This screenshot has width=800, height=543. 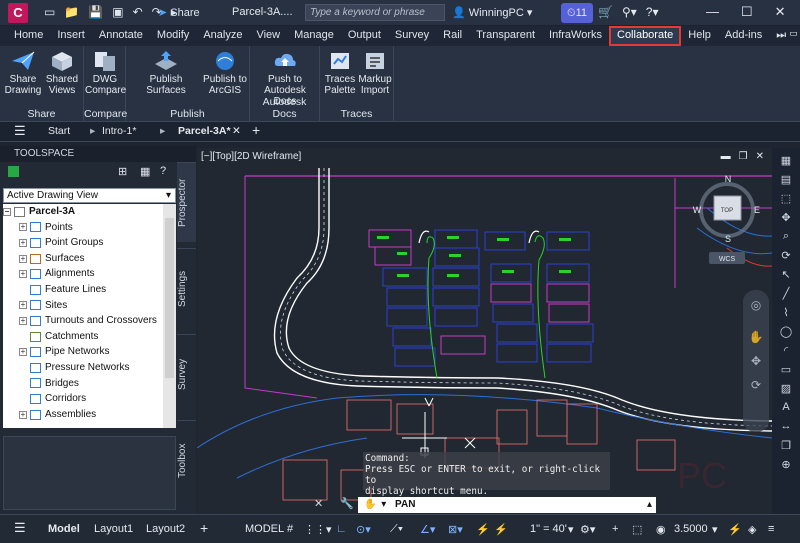 What do you see at coordinates (117, 12) in the screenshot?
I see `save-as-icon: ▣` at bounding box center [117, 12].